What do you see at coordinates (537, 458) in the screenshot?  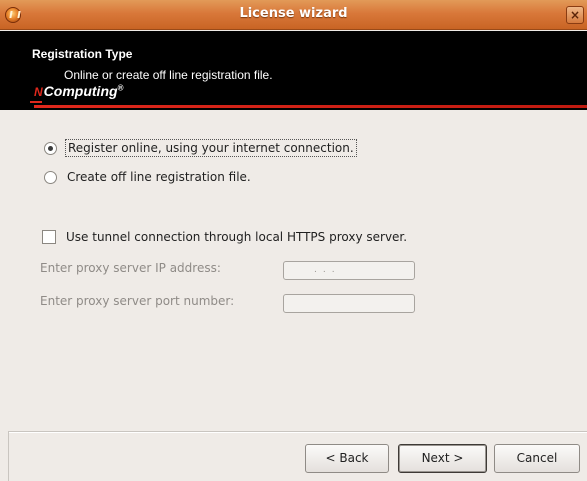 I see `cancel-button: Cancel` at bounding box center [537, 458].